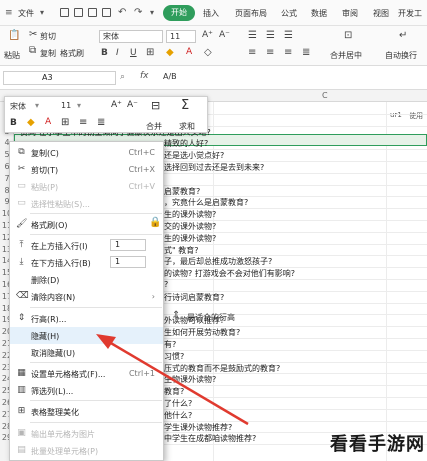 The width and height of the screenshot is (427, 461). Describe the element at coordinates (377, 444) in the screenshot. I see `watermark: 看看手游网` at that location.